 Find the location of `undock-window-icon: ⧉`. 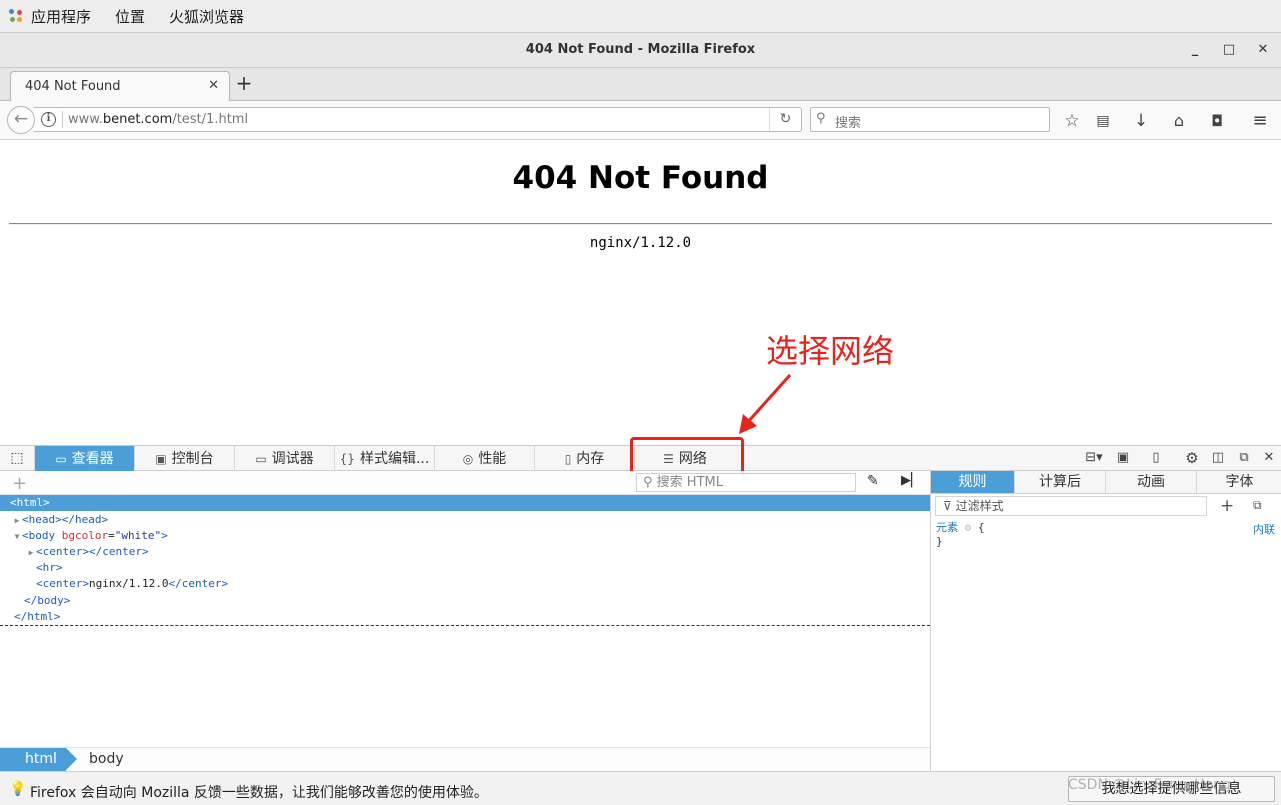

undock-window-icon: ⧉ is located at coordinates (1244, 458).